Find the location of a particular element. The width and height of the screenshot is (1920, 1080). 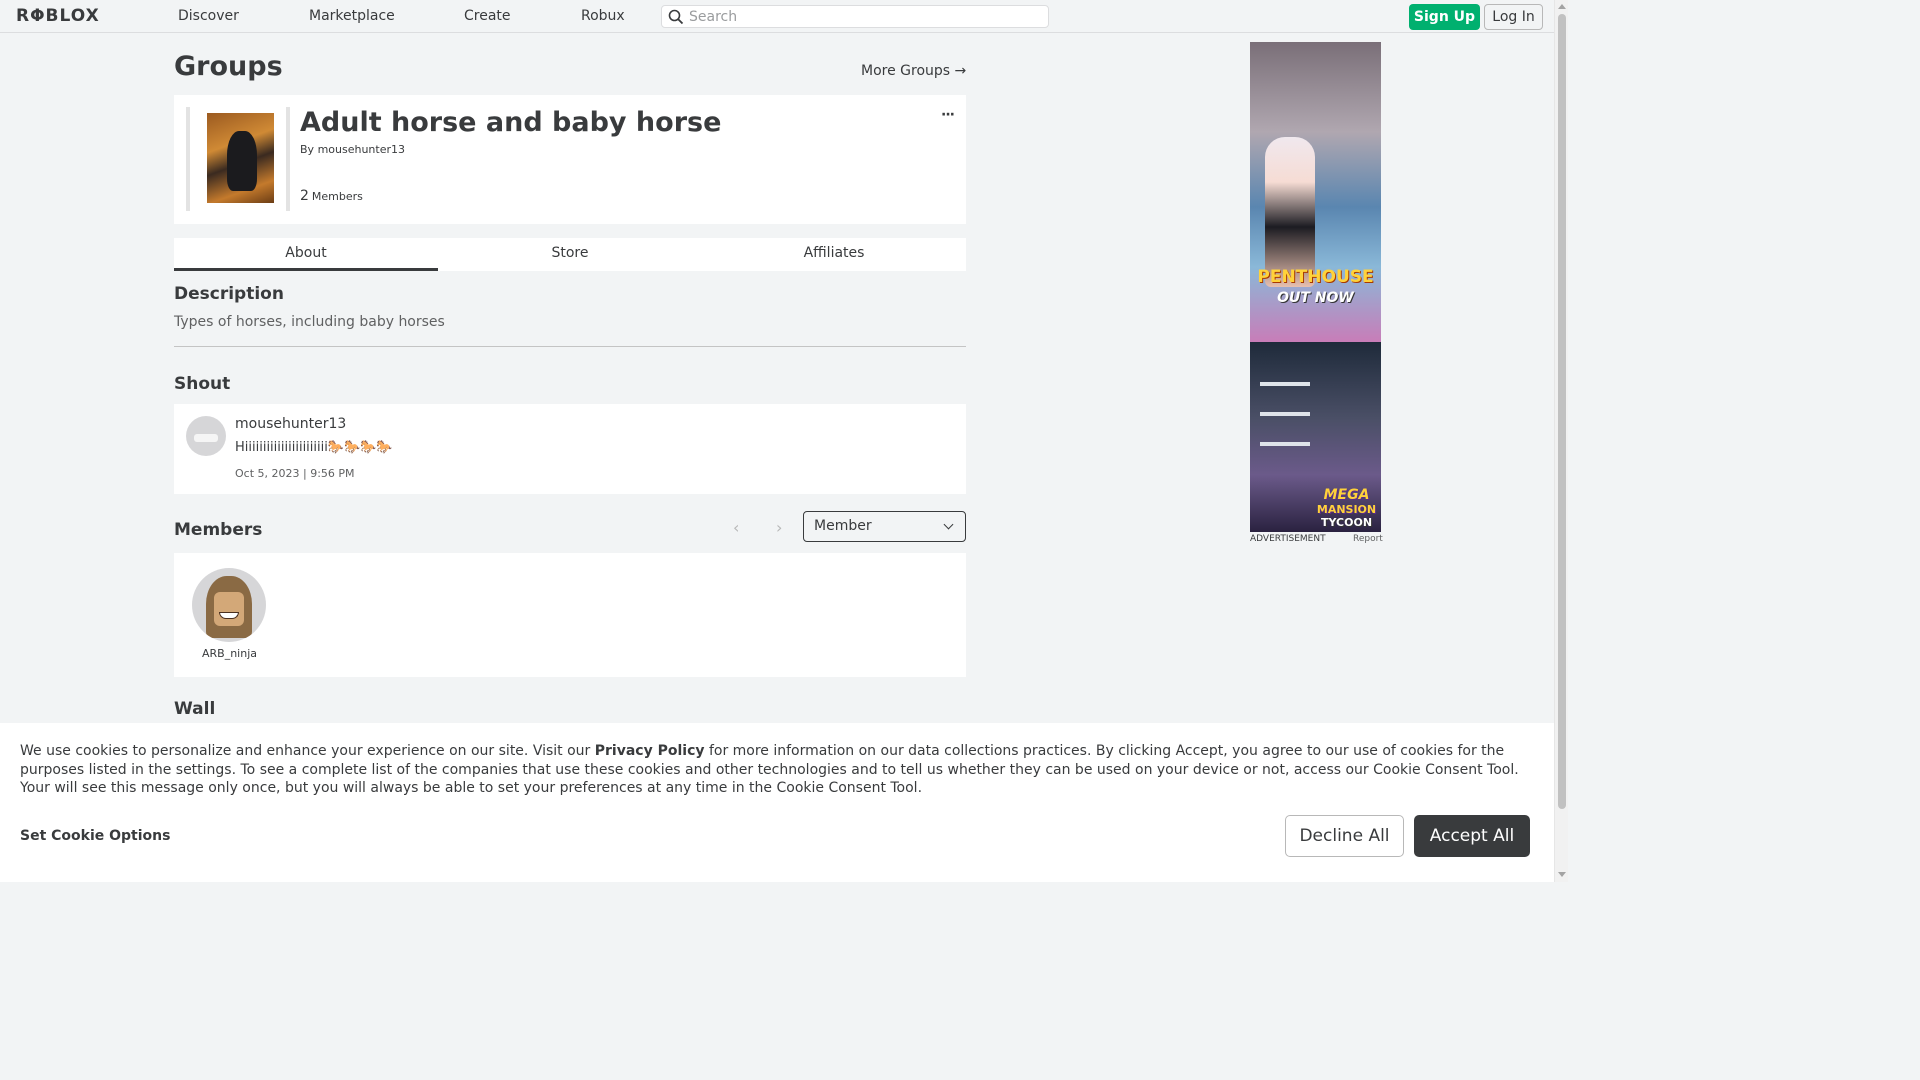

ad-report-link: Report is located at coordinates (1368, 539).